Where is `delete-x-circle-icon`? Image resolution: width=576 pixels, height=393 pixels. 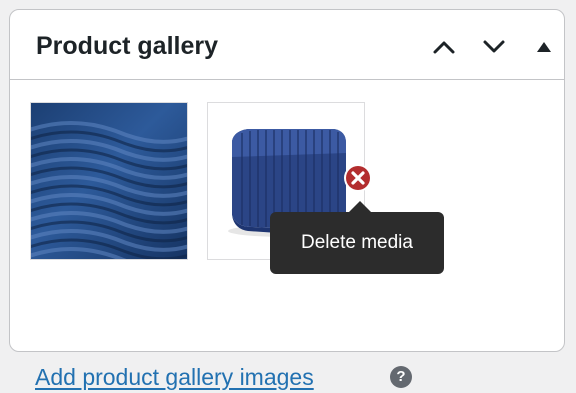
delete-x-circle-icon is located at coordinates (358, 178).